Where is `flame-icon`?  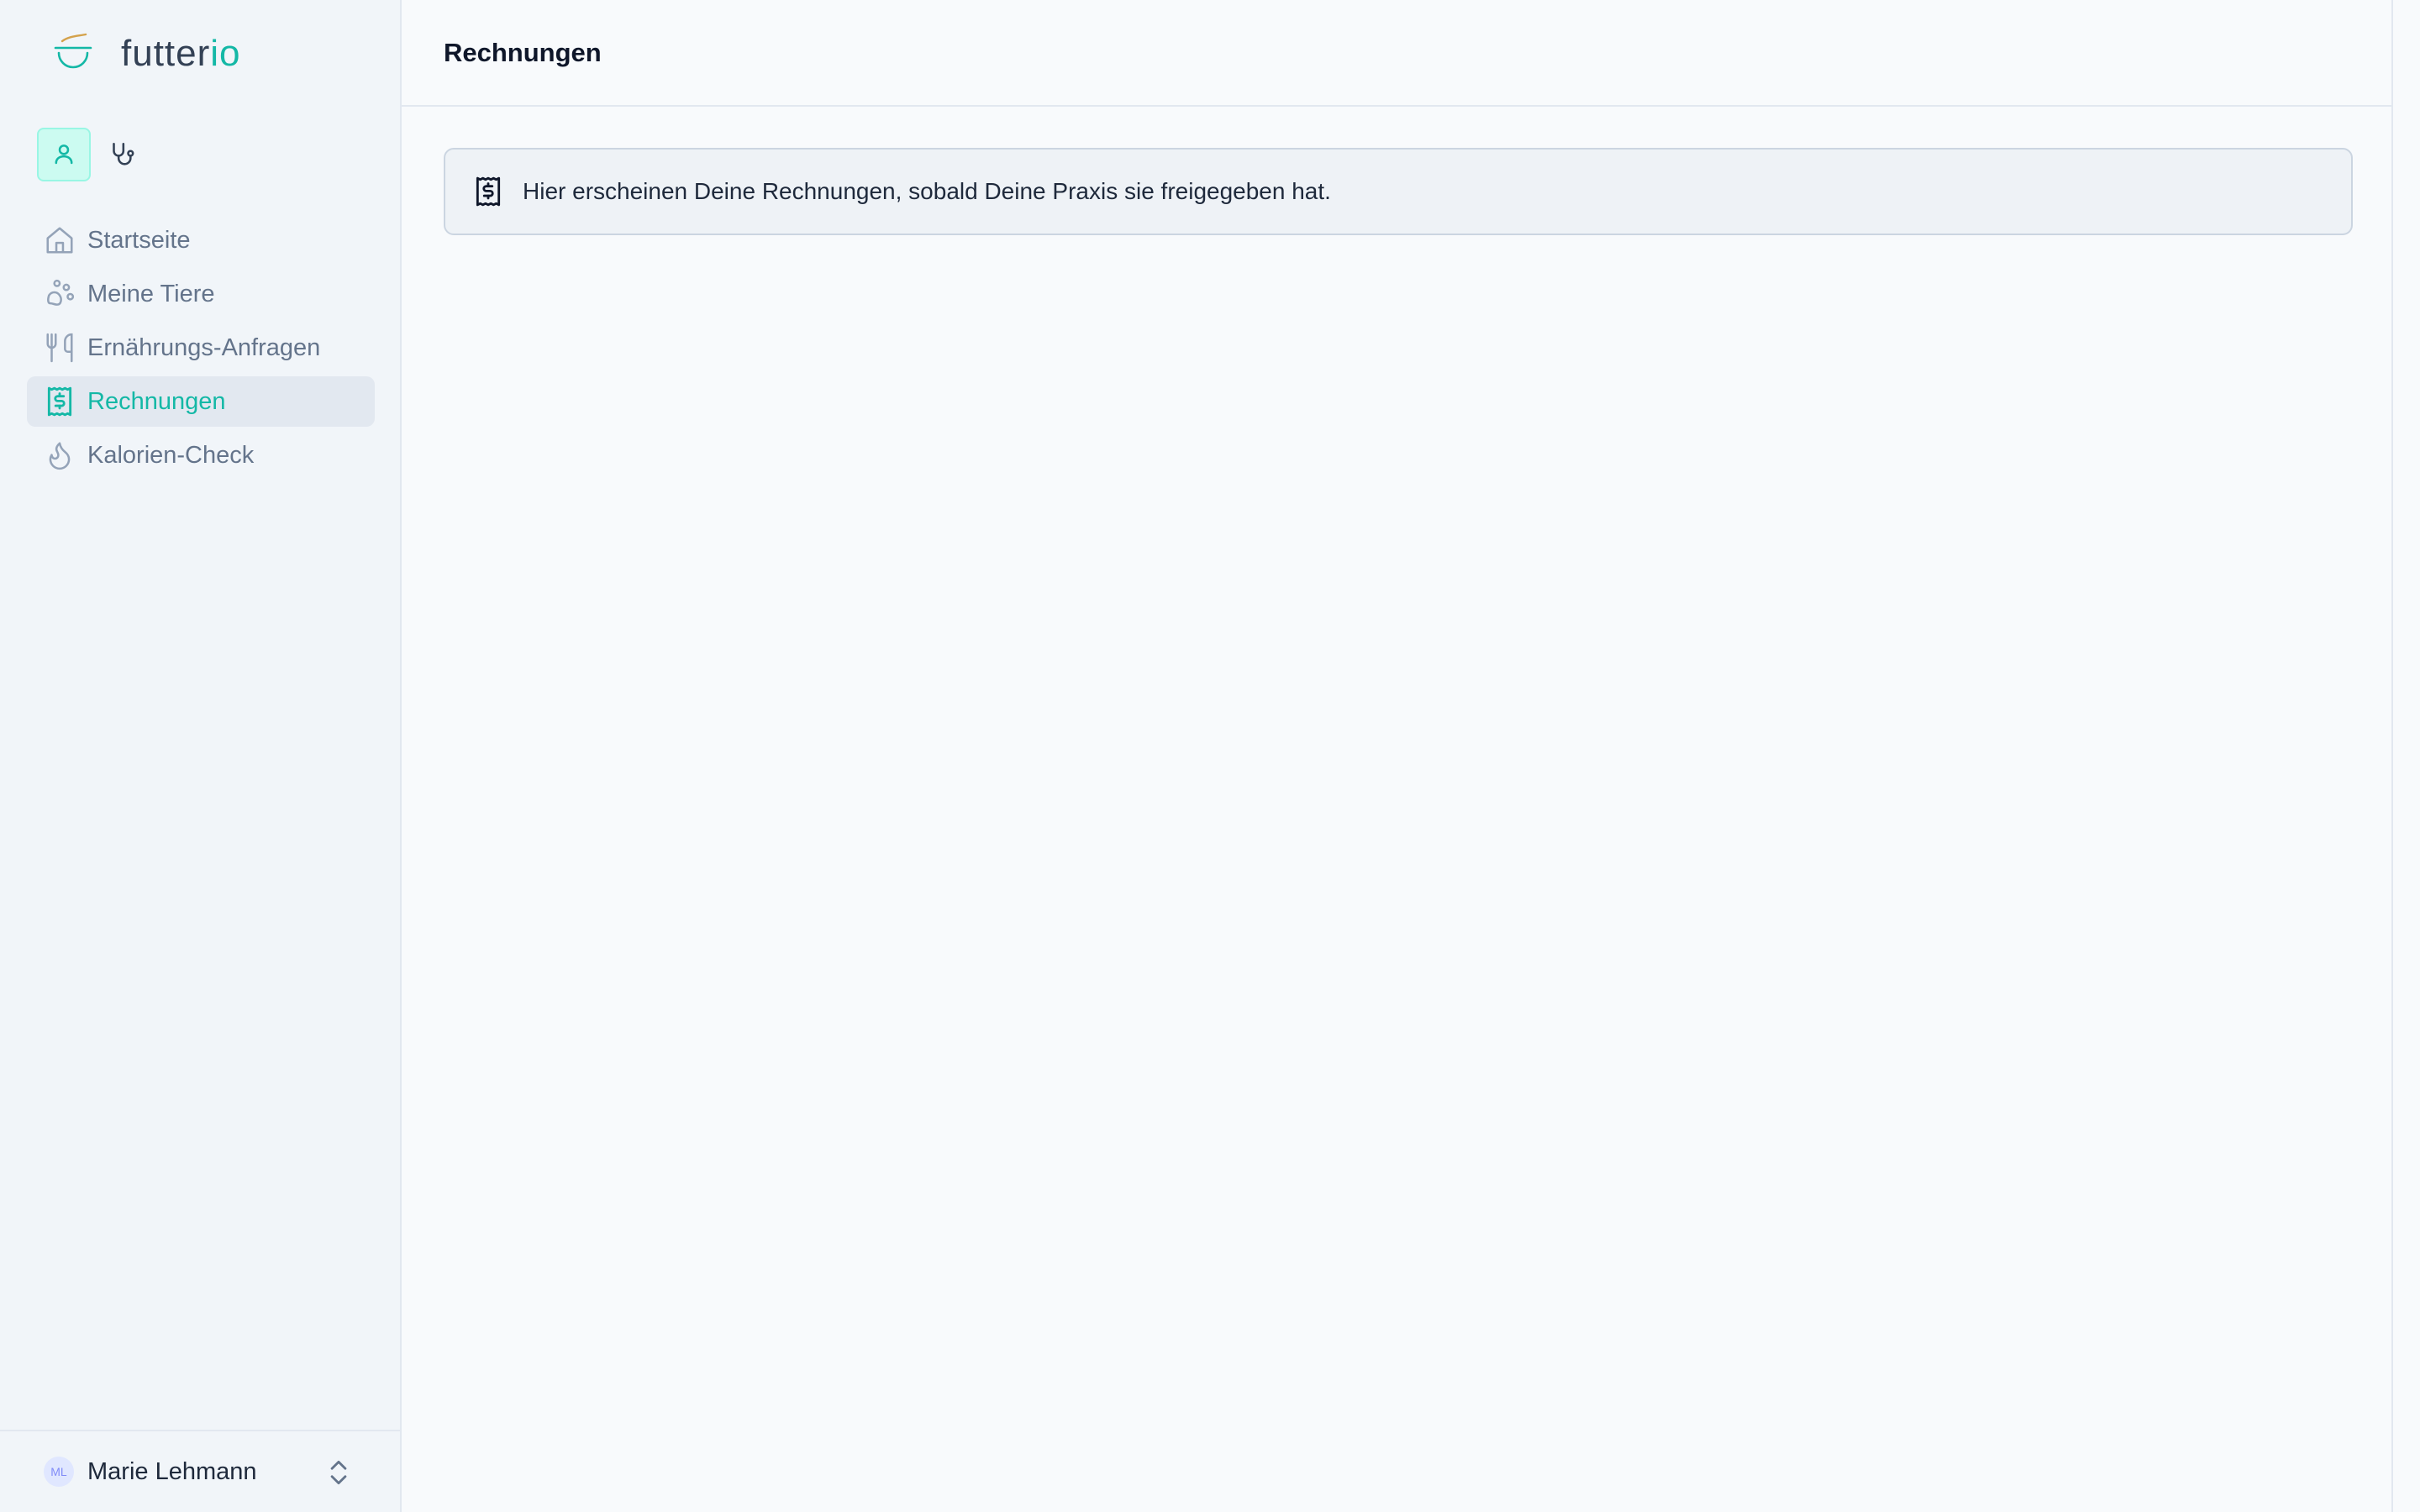
flame-icon is located at coordinates (60, 455).